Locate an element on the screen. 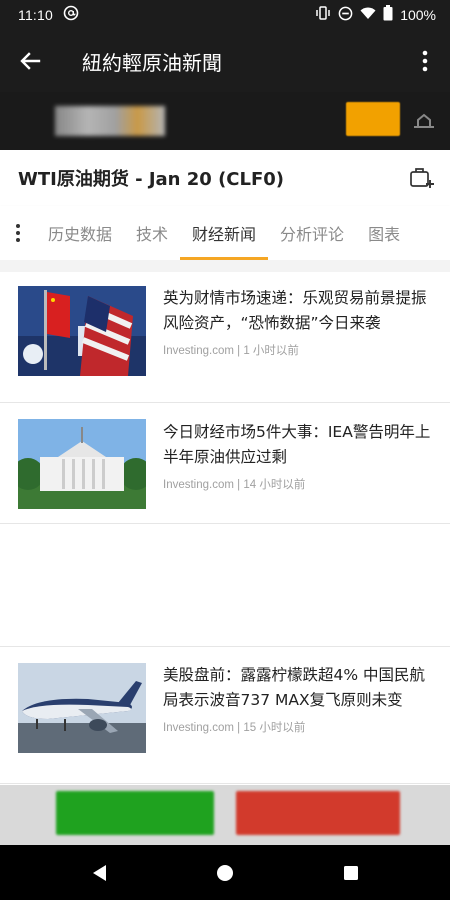 The image size is (450, 900). do-not-disturb-icon is located at coordinates (345, 15).